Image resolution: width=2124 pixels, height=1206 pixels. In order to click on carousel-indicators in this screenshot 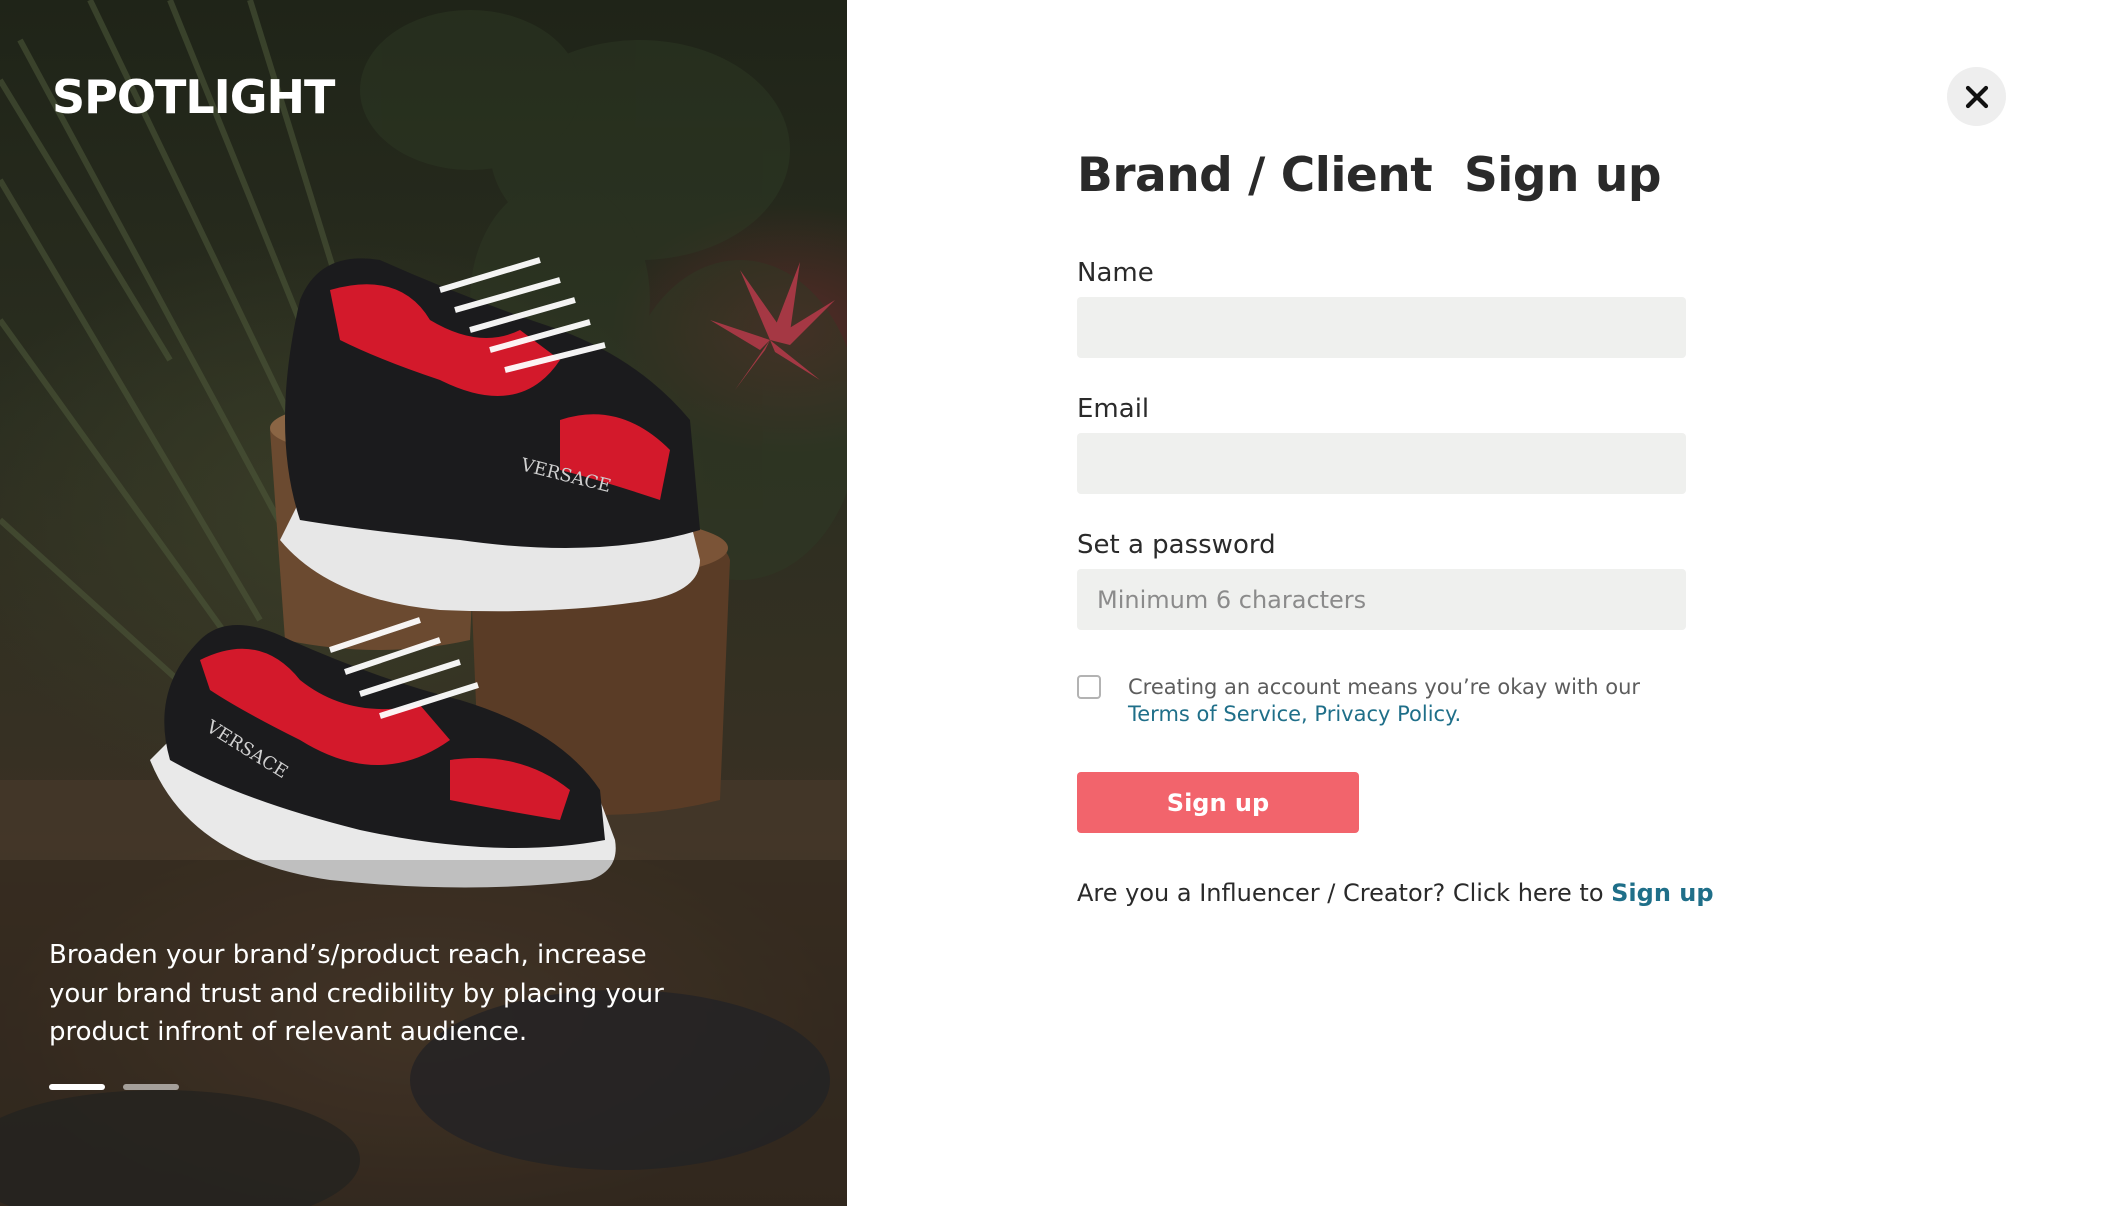, I will do `click(114, 1087)`.